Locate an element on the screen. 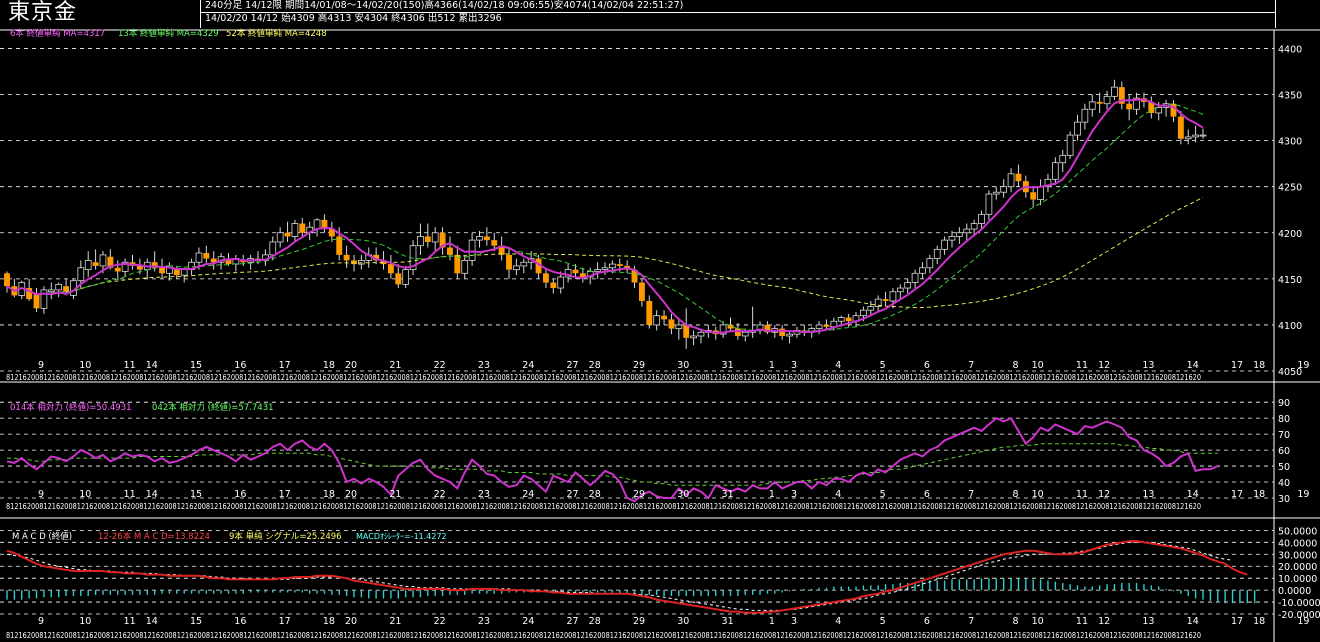 This screenshot has height=642, width=1320. price-date-label: 12 is located at coordinates (1104, 365).